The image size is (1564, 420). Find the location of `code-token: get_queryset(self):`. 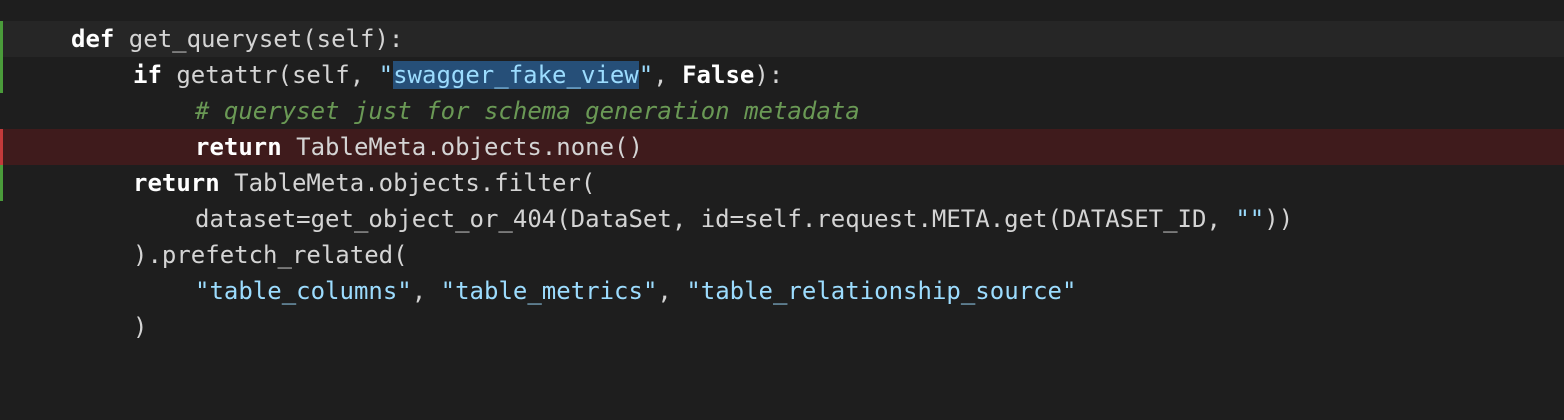

code-token: get_queryset(self): is located at coordinates (259, 39).